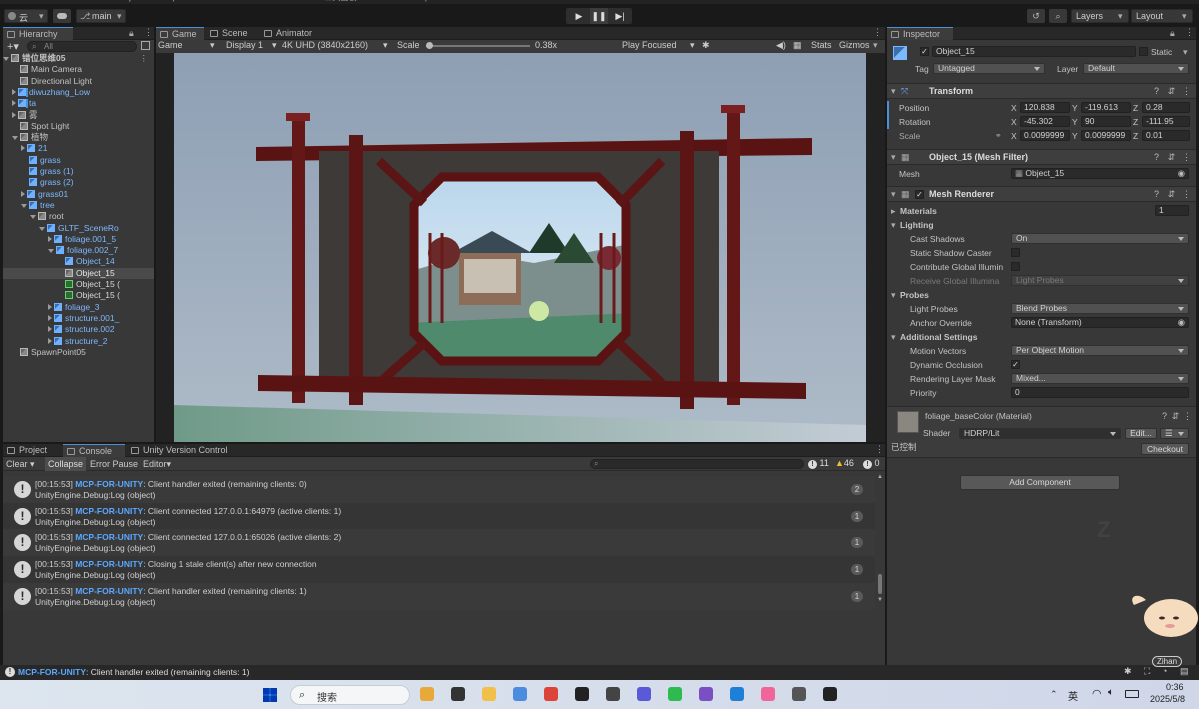 Image resolution: width=1199 pixels, height=709 pixels. I want to click on menu-item: Component, so click(176, 1).